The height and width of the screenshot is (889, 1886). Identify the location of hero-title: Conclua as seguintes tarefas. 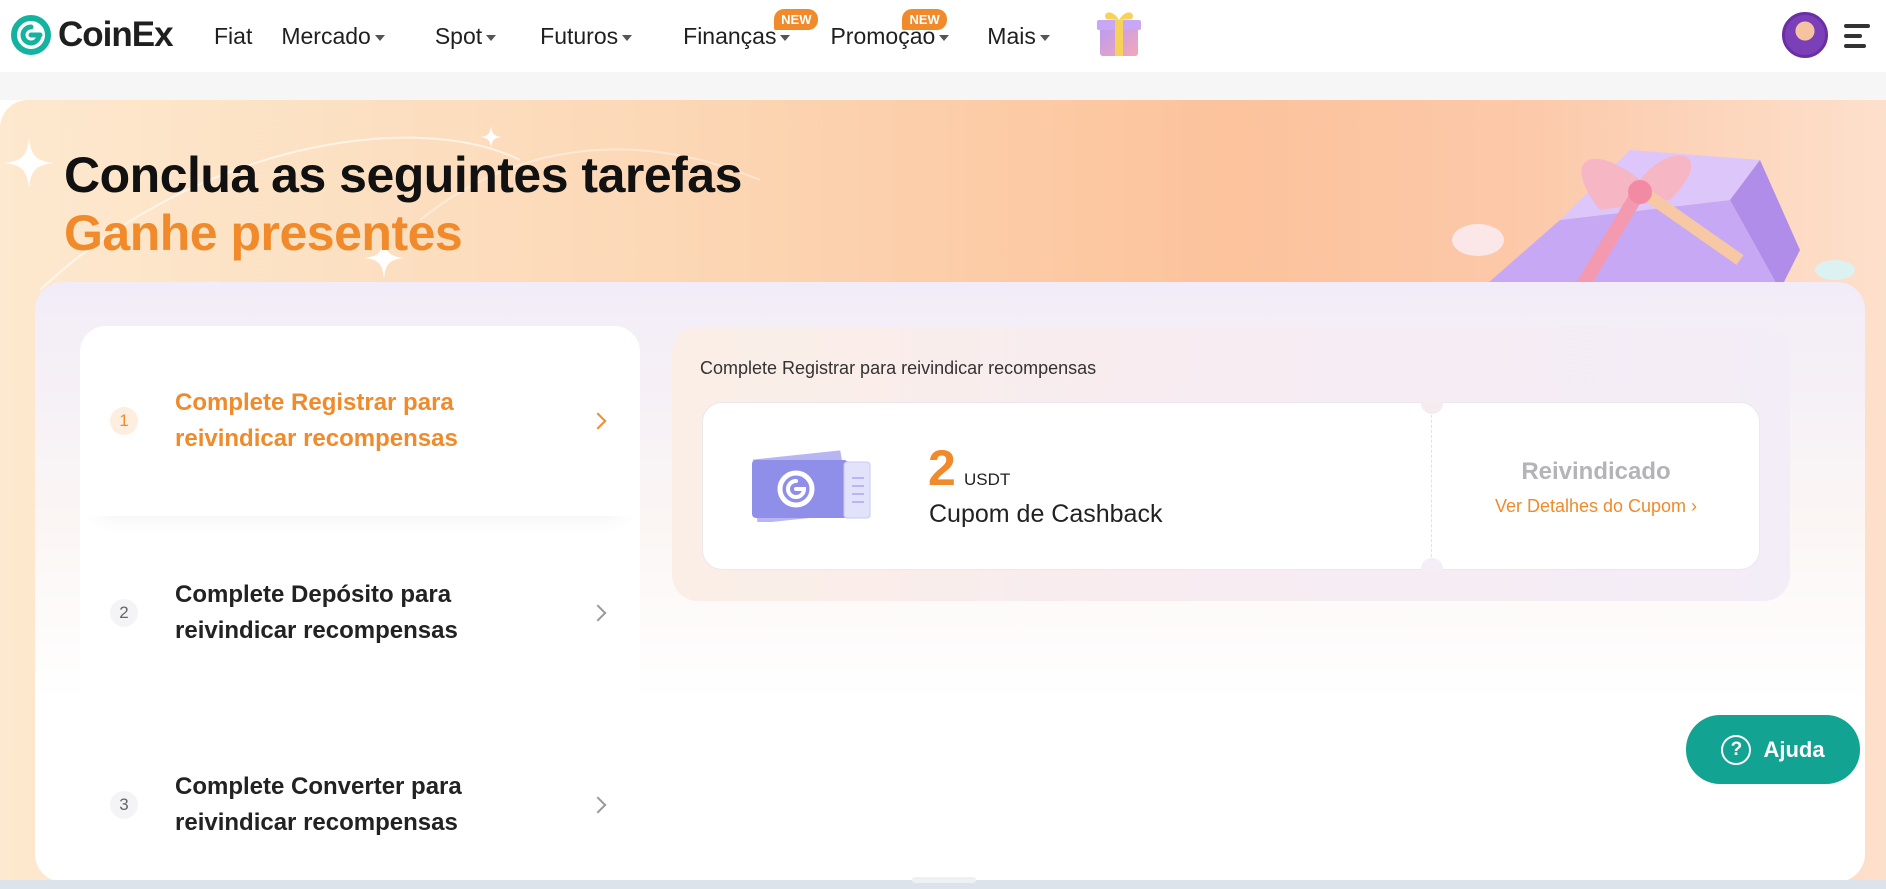
(403, 175).